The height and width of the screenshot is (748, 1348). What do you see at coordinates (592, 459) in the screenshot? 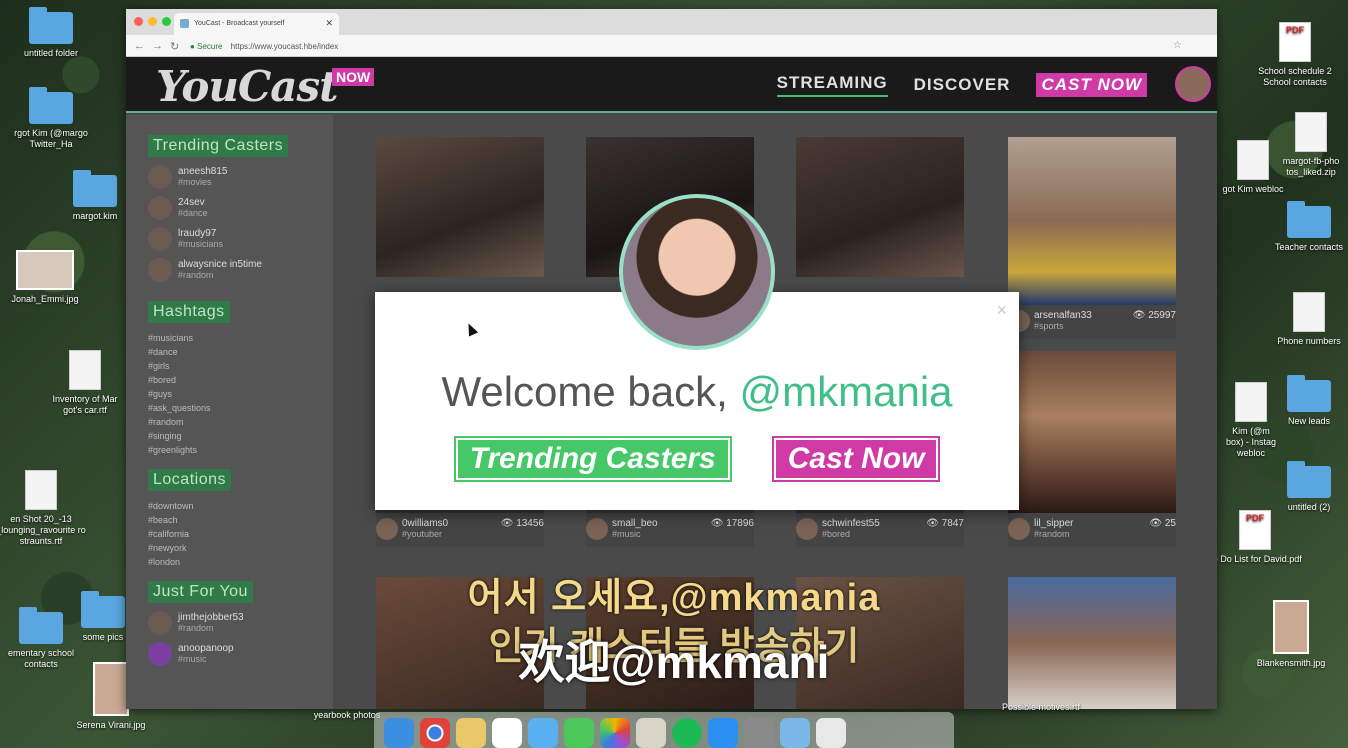
I see `trending-casters-button: Trending Casters` at bounding box center [592, 459].